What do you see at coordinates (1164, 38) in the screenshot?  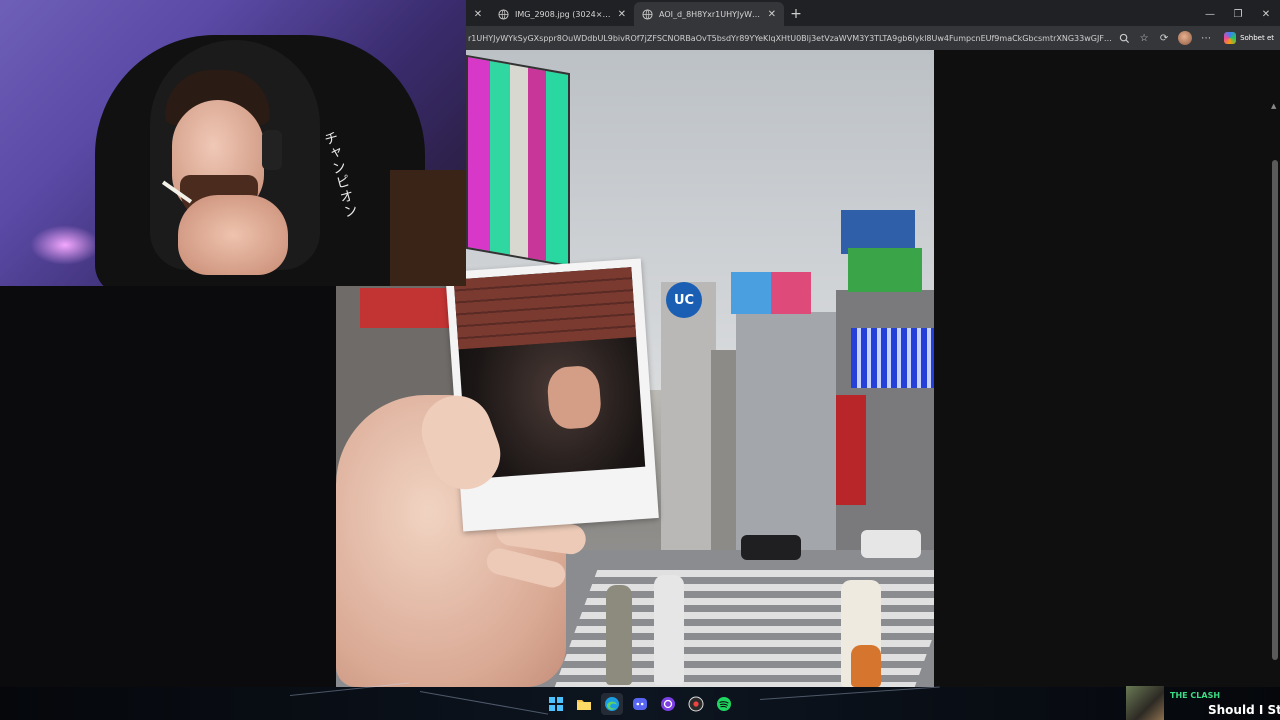 I see `extensions-icon: ⟳` at bounding box center [1164, 38].